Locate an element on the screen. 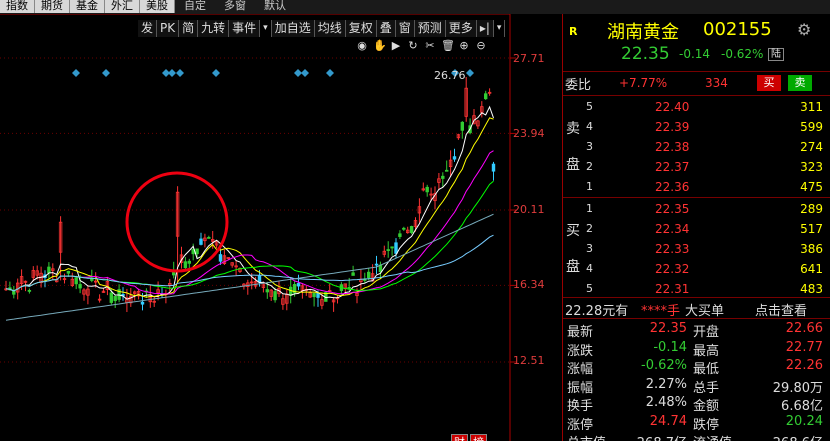 The height and width of the screenshot is (441, 830). hand-icon: ✋ is located at coordinates (380, 46).